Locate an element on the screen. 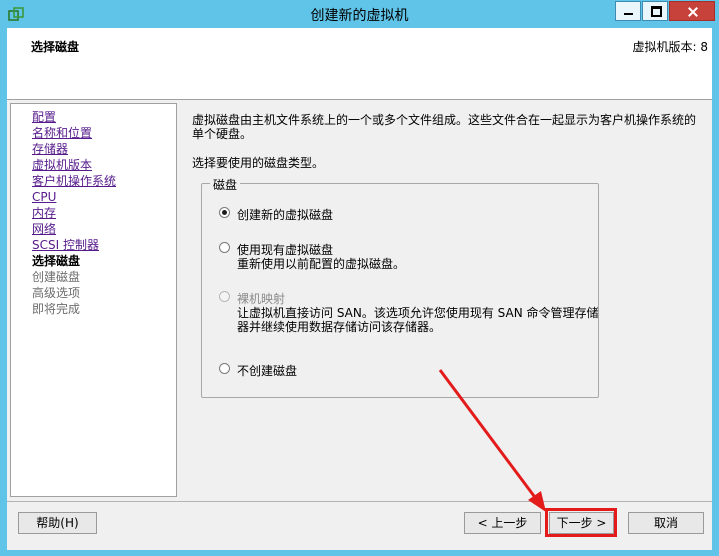  nav-item: 网络 is located at coordinates (104, 229).